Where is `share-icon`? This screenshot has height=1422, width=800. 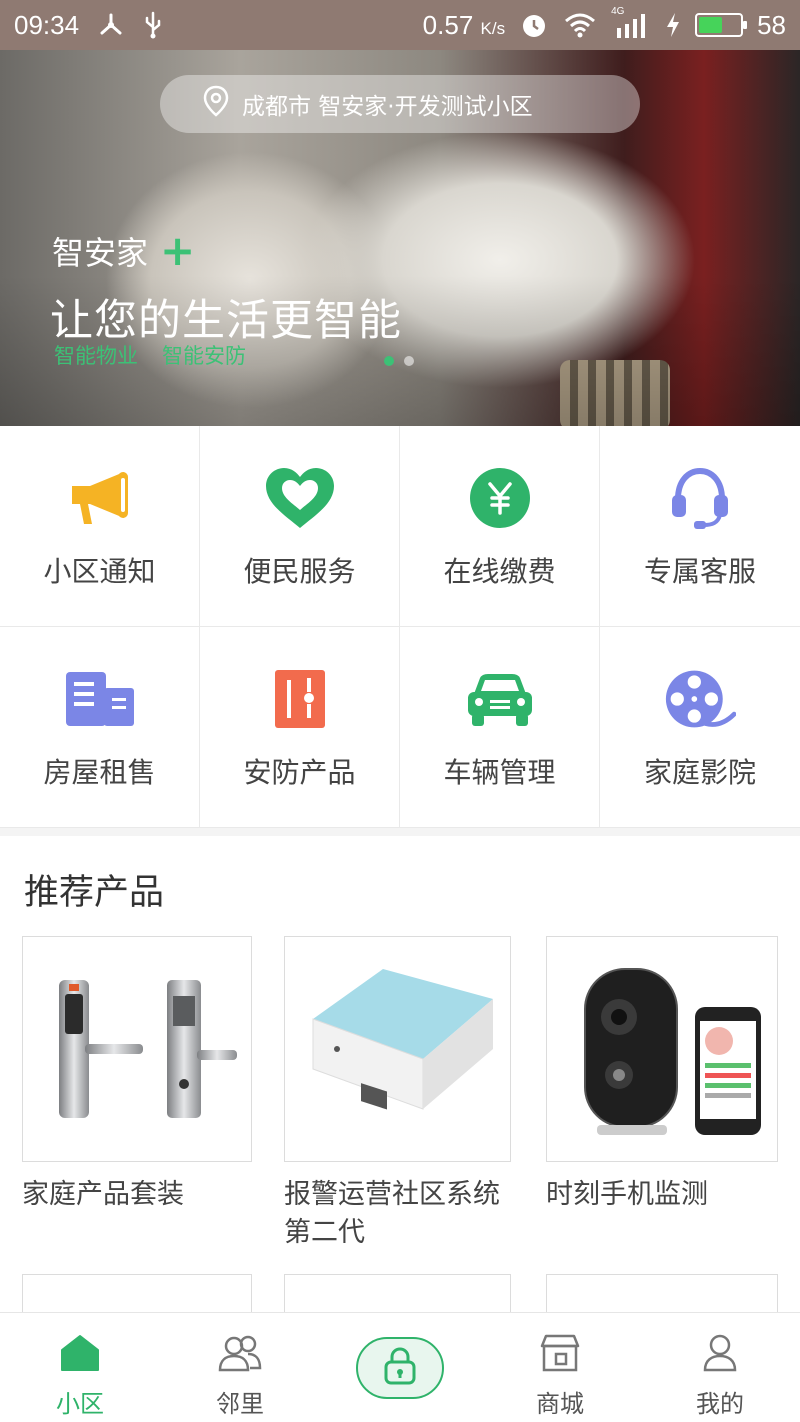
share-icon is located at coordinates (111, 25).